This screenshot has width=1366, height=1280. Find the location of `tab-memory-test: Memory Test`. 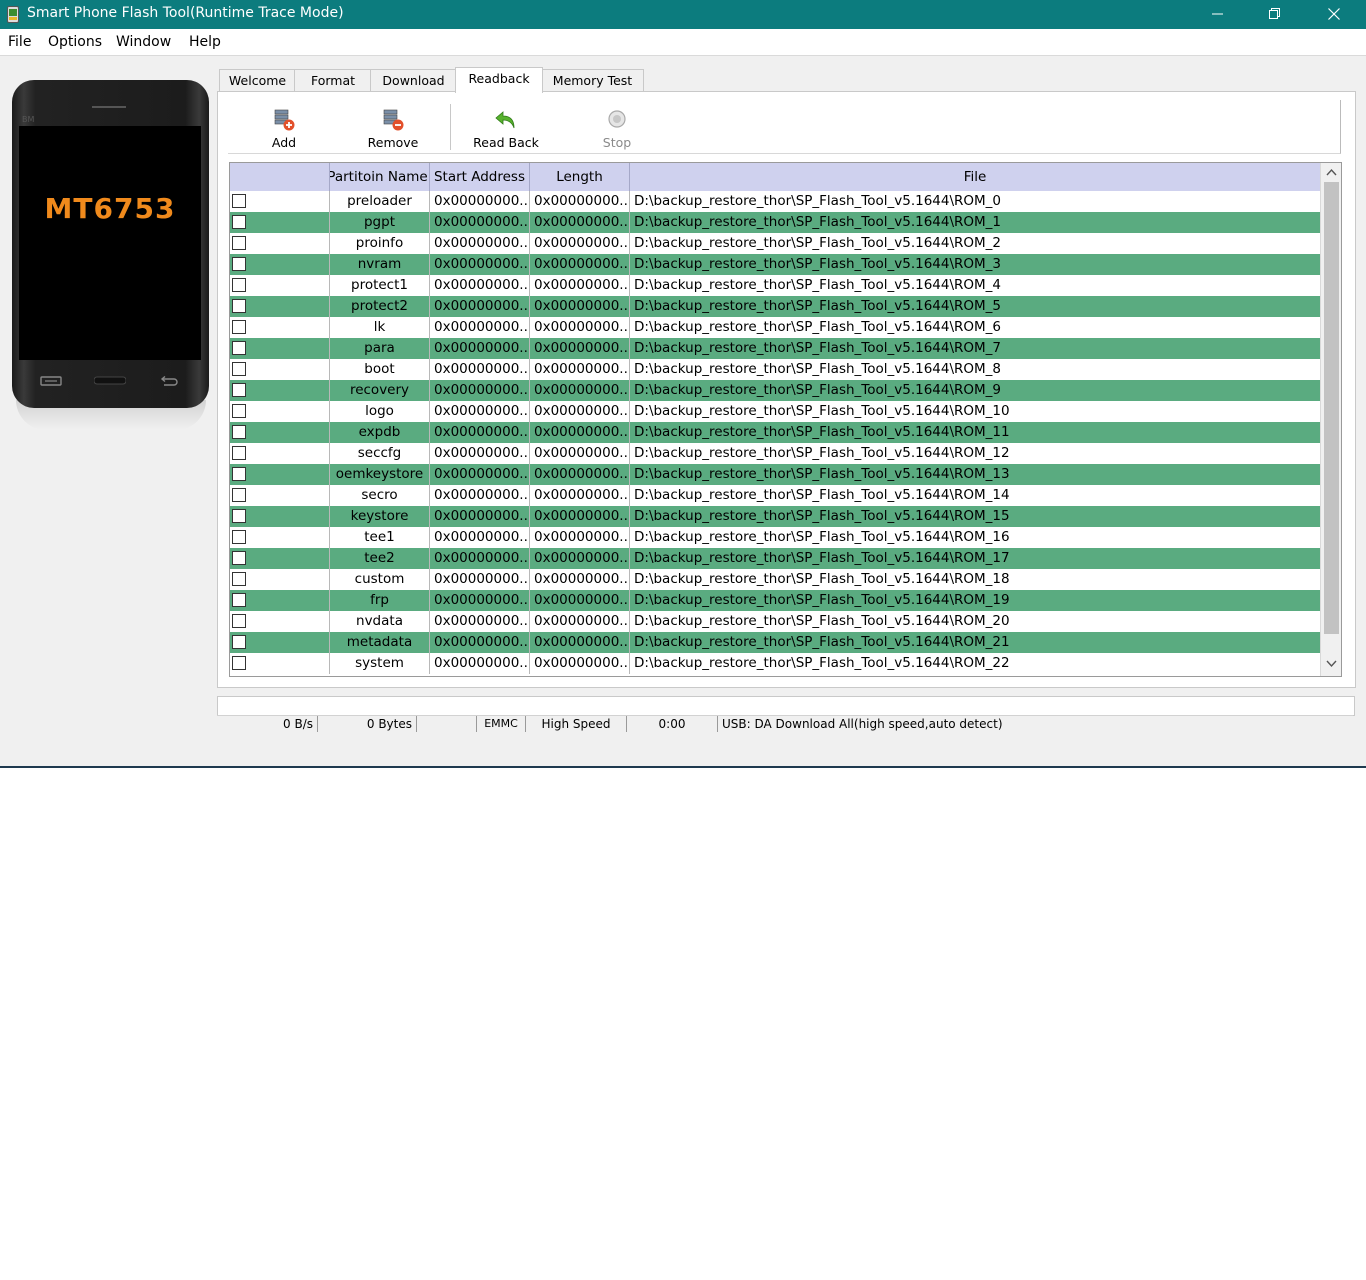

tab-memory-test: Memory Test is located at coordinates (592, 80).